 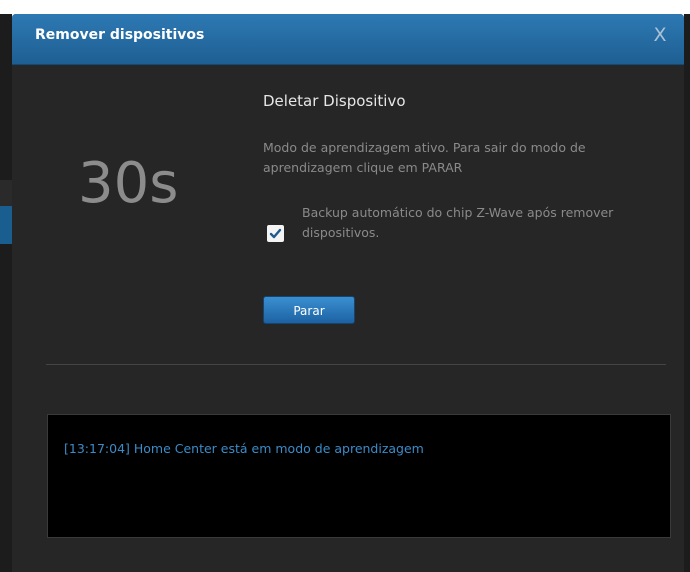 I want to click on background-app-right, so click(x=687, y=293).